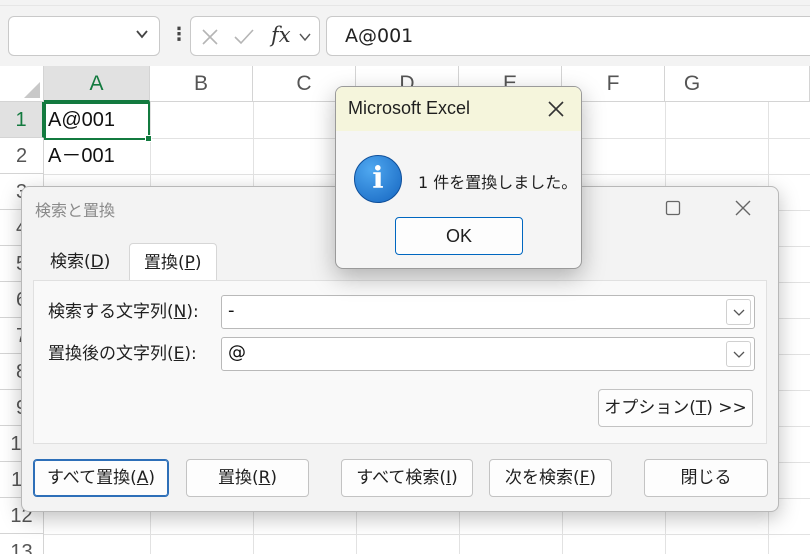  What do you see at coordinates (701, 408) in the screenshot?
I see `options-accesskey: T` at bounding box center [701, 408].